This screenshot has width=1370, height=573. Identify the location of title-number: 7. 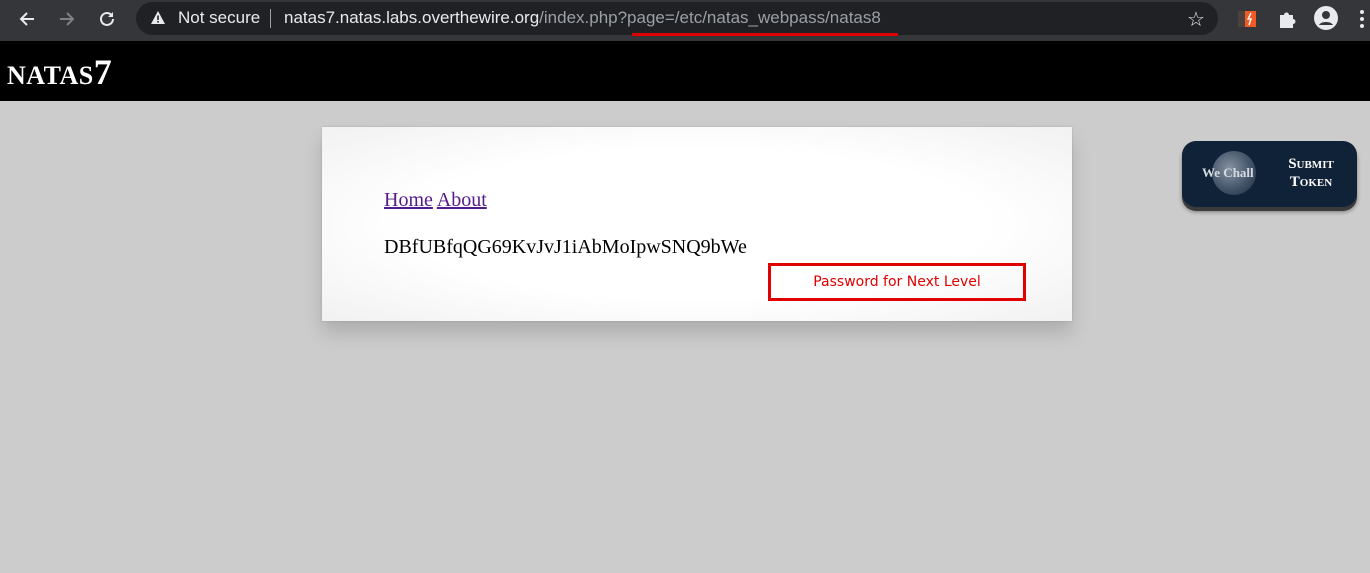
(102, 72).